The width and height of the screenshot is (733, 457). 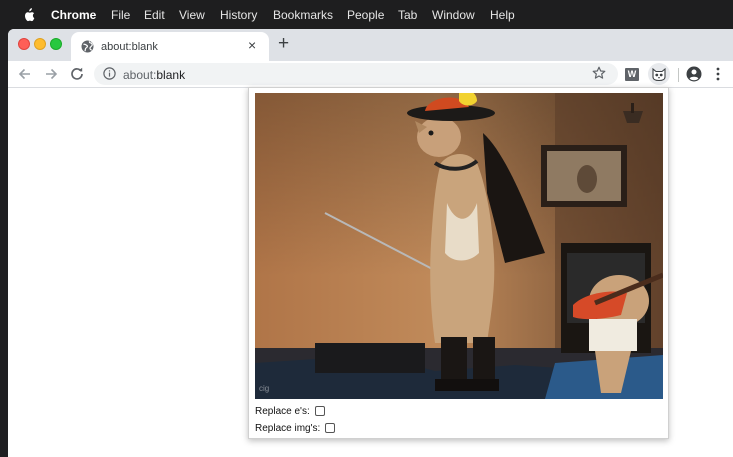 I want to click on bookmark-star-icon, so click(x=599, y=73).